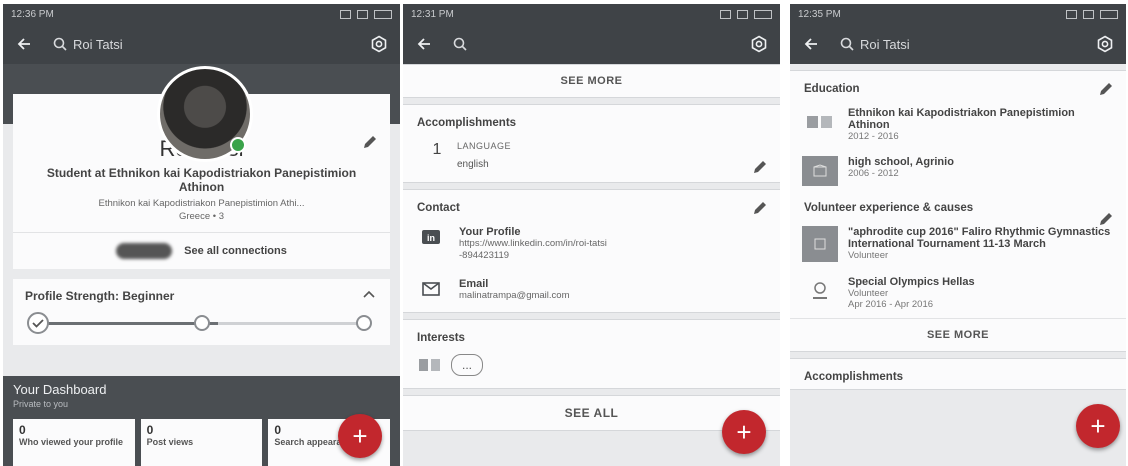 This screenshot has height=466, width=1128. What do you see at coordinates (533, 256) in the screenshot?
I see `contact-profile-url-cont: -894423119` at bounding box center [533, 256].